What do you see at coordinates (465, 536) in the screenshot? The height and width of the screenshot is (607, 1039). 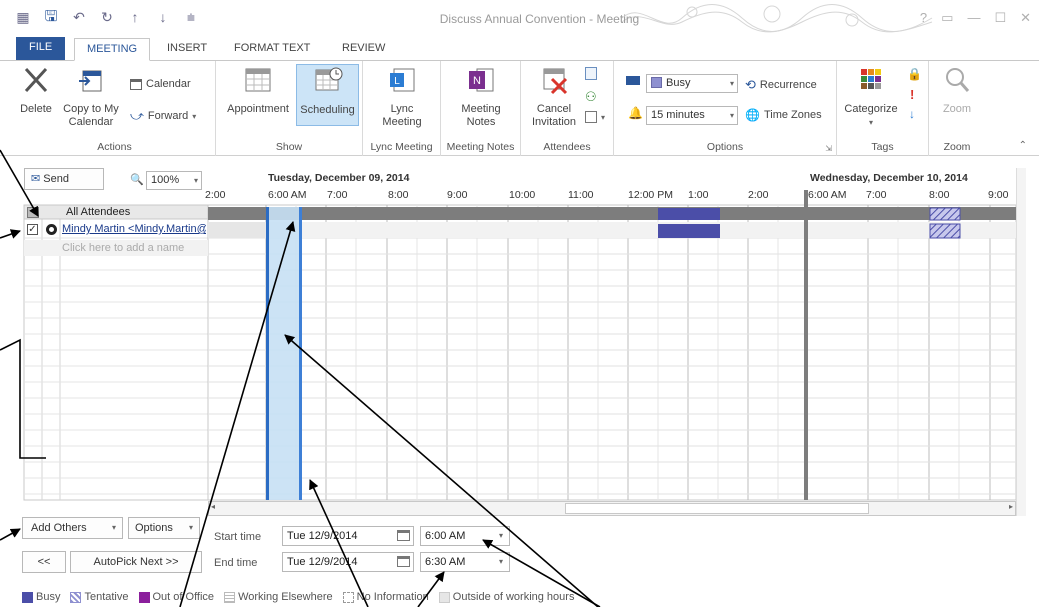 I see `start-time-field: 6:00 AM ▾` at bounding box center [465, 536].